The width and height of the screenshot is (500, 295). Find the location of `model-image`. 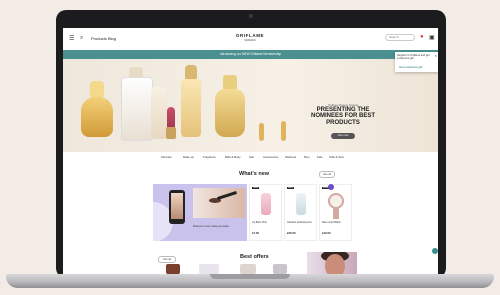

model-image is located at coordinates (332, 263).